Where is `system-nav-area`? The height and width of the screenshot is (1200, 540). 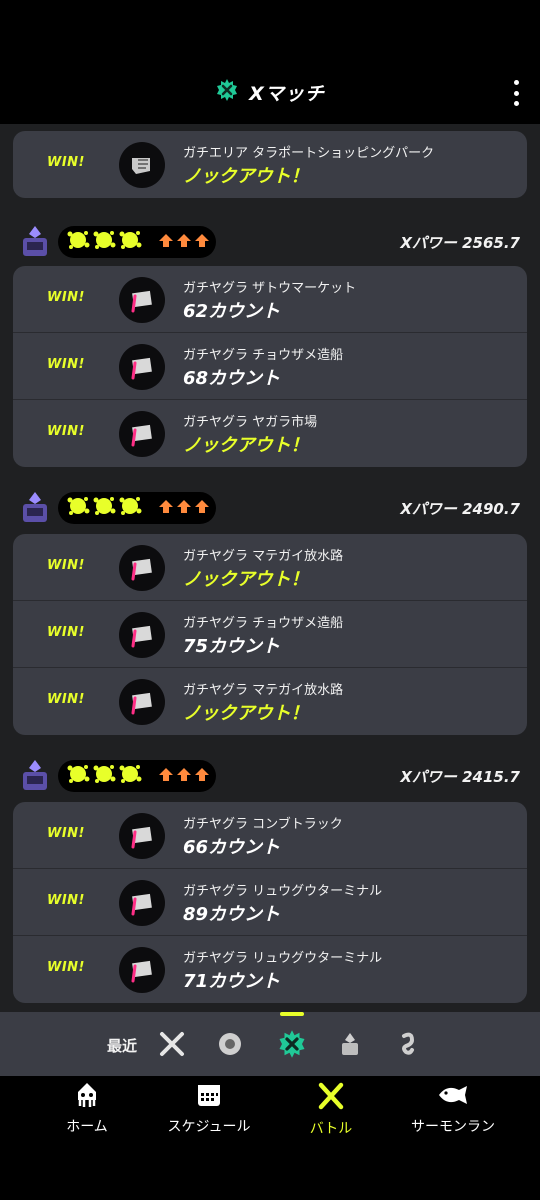 system-nav-area is located at coordinates (270, 1169).